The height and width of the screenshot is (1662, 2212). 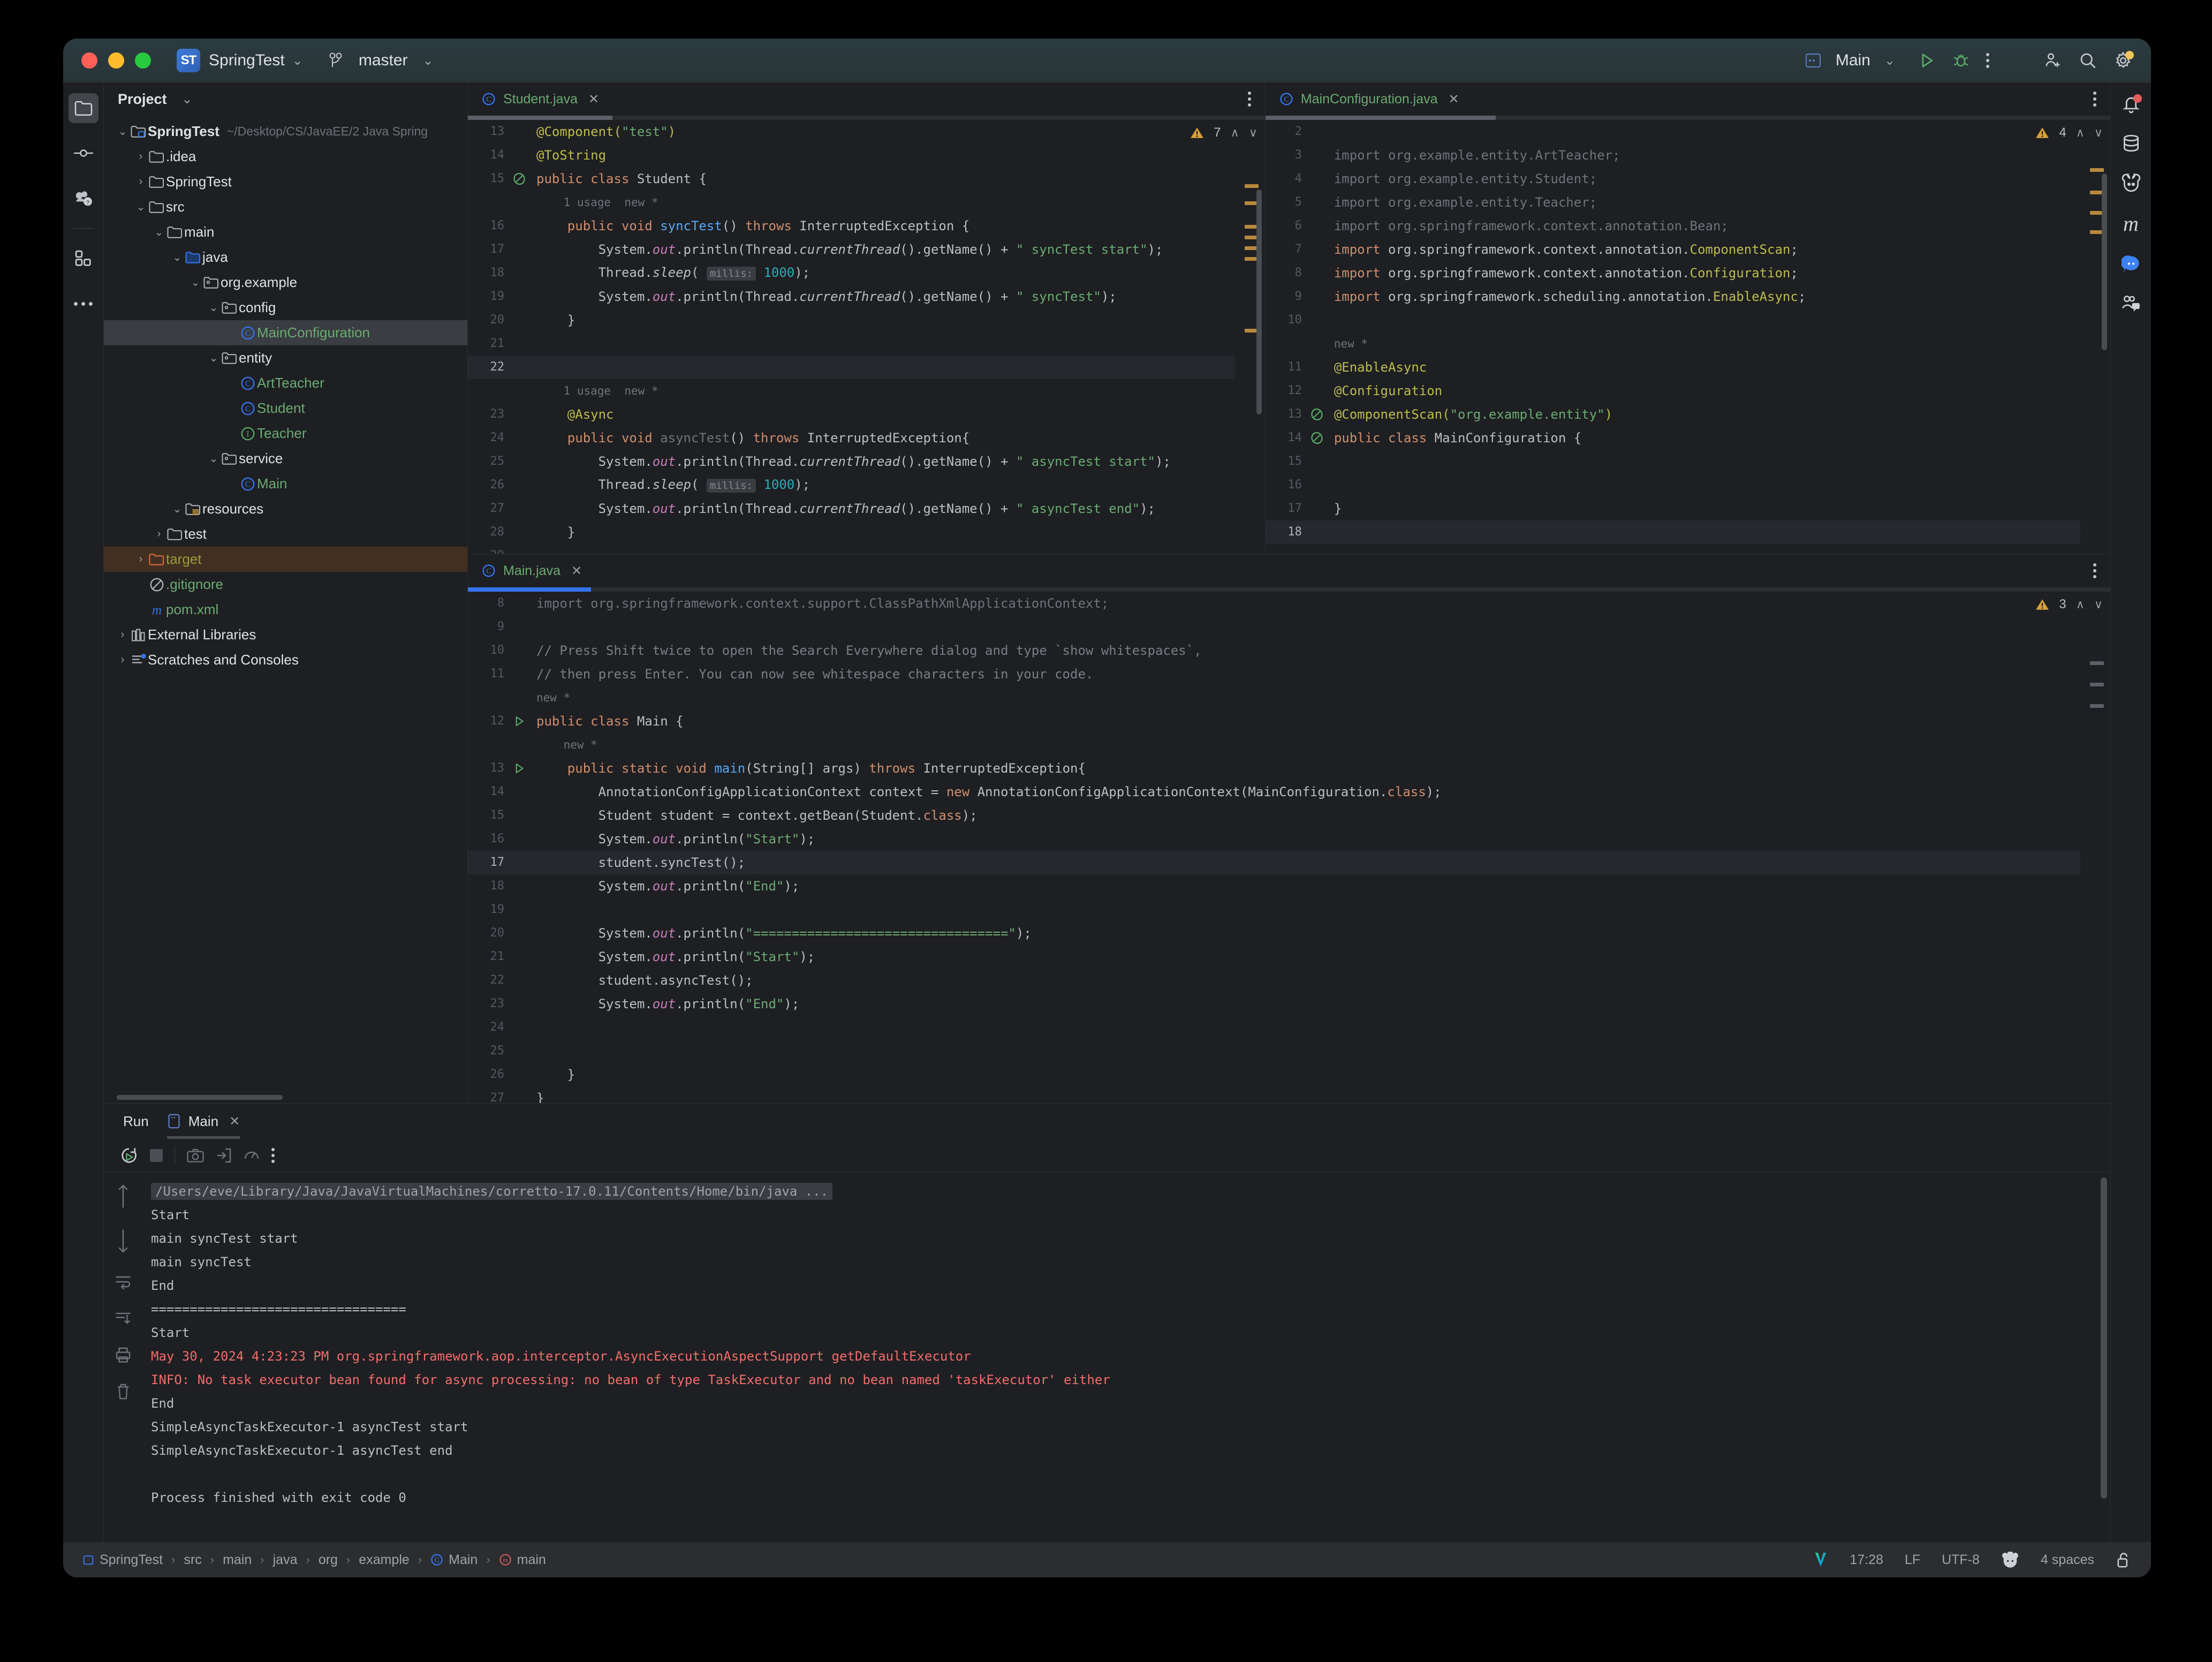 I want to click on window-controls, so click(x=116, y=60).